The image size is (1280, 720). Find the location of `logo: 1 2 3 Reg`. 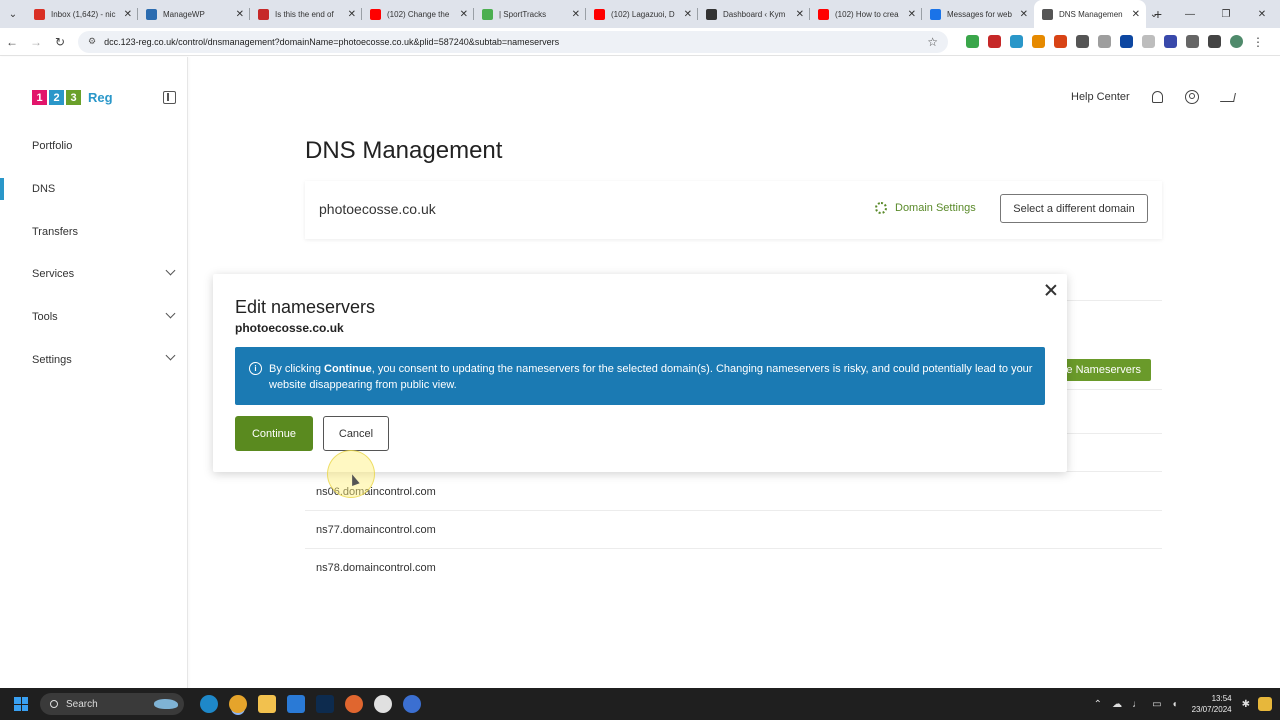

logo: 1 2 3 Reg is located at coordinates (72, 97).